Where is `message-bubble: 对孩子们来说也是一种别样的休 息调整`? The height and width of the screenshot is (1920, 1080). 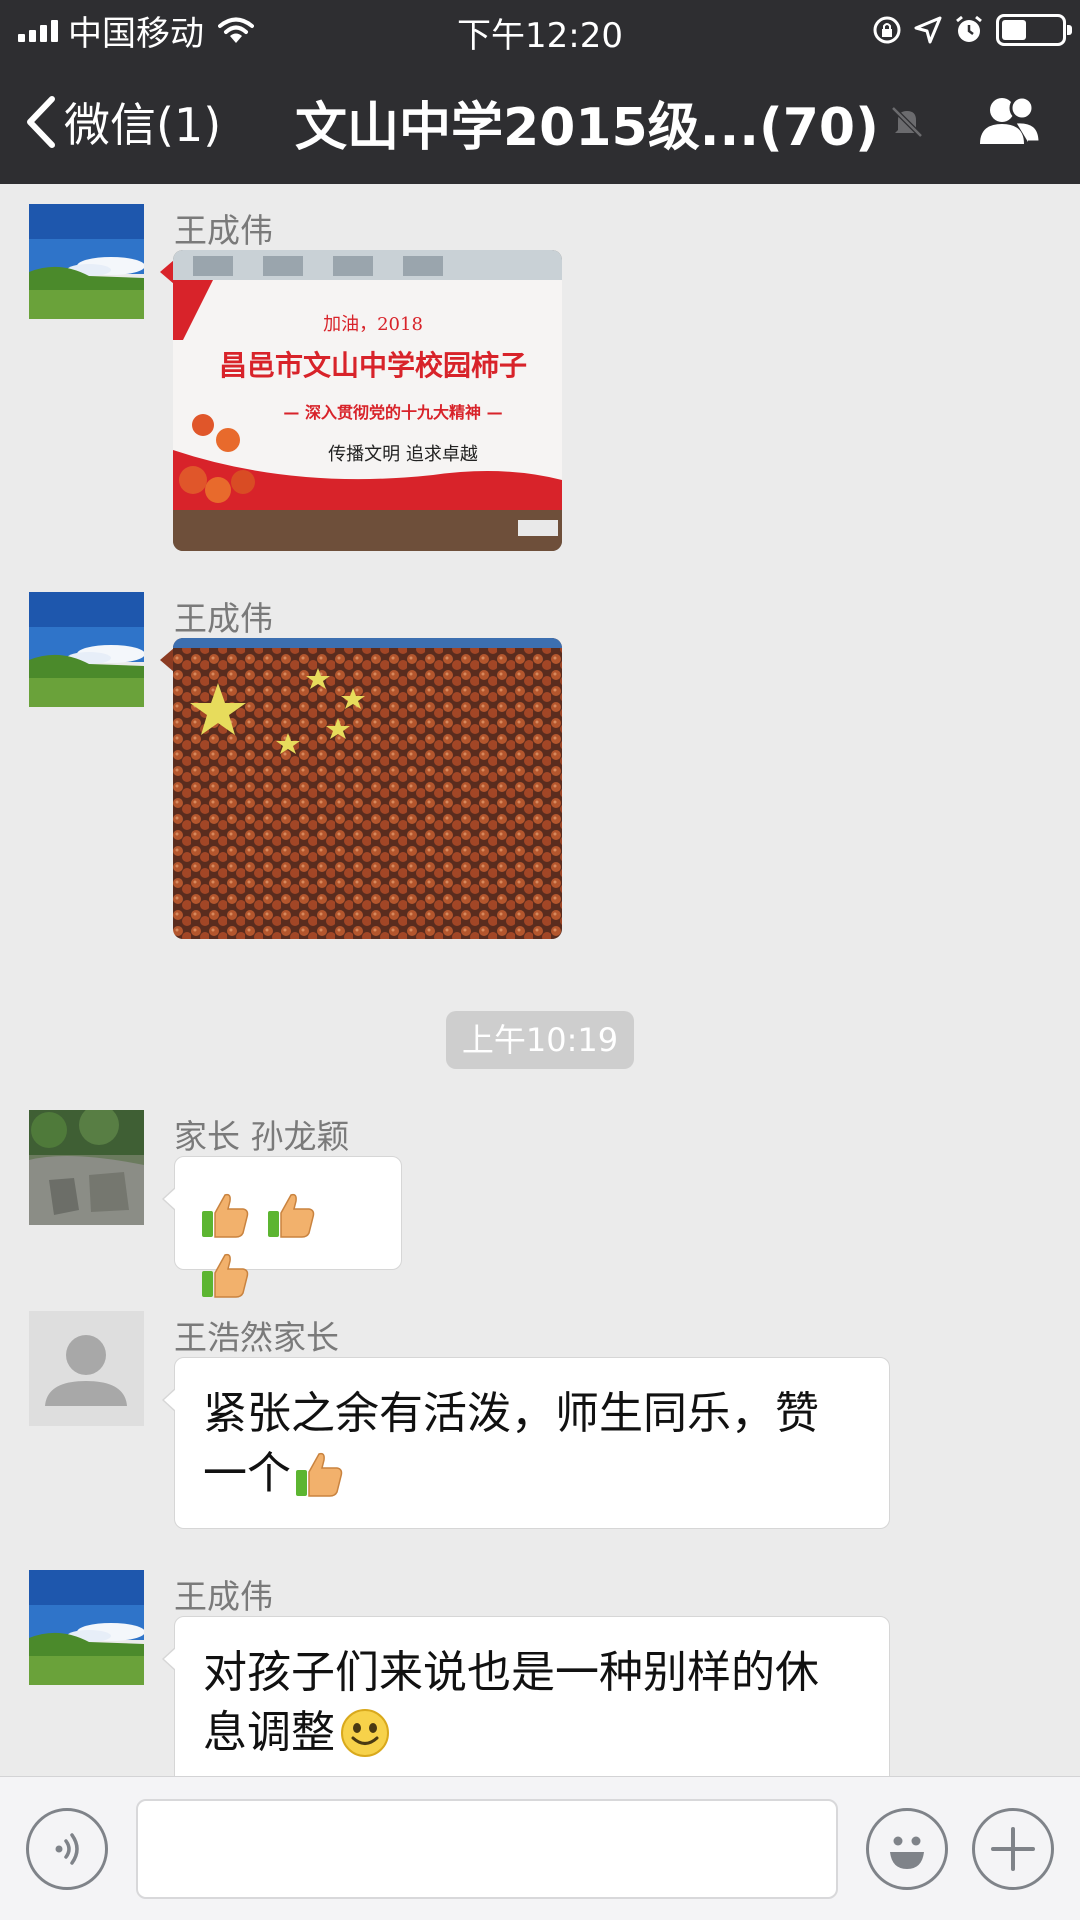
message-bubble: 对孩子们来说也是一种别样的休 息调整 is located at coordinates (526, 1696).